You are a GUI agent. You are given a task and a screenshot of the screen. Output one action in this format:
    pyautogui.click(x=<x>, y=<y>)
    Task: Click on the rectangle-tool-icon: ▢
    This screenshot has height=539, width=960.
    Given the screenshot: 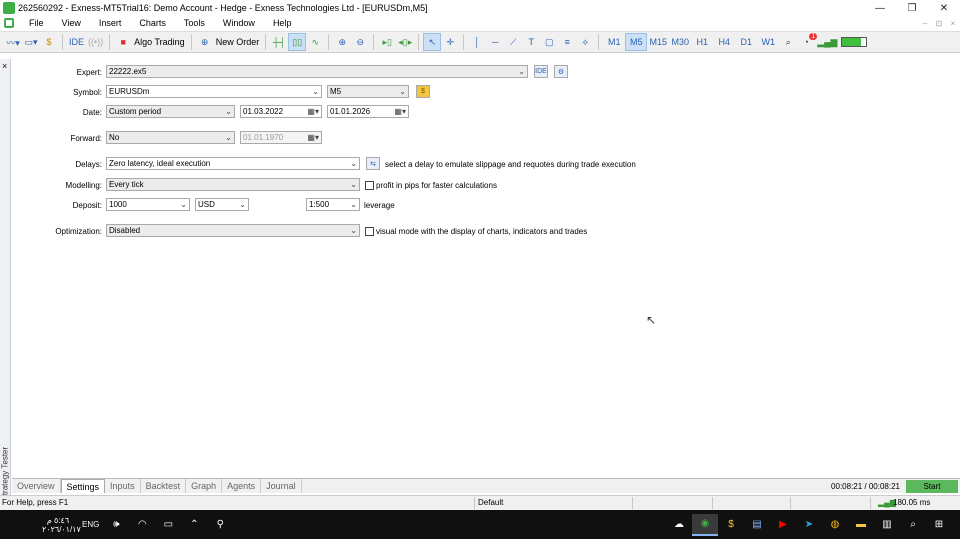 What is the action you would take?
    pyautogui.click(x=549, y=42)
    